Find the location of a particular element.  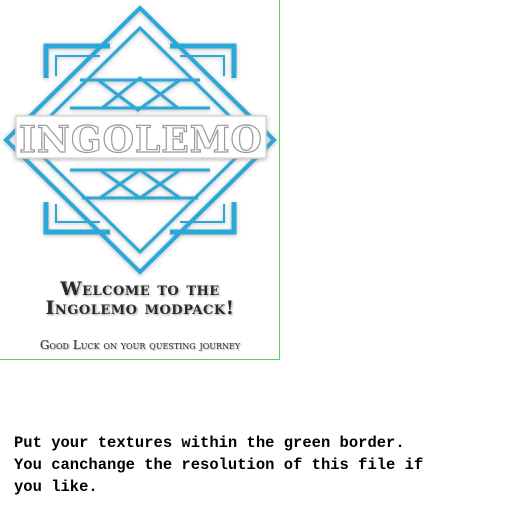

welcome-heading: Welcome to the Ingolemo modpack! is located at coordinates (140, 299).